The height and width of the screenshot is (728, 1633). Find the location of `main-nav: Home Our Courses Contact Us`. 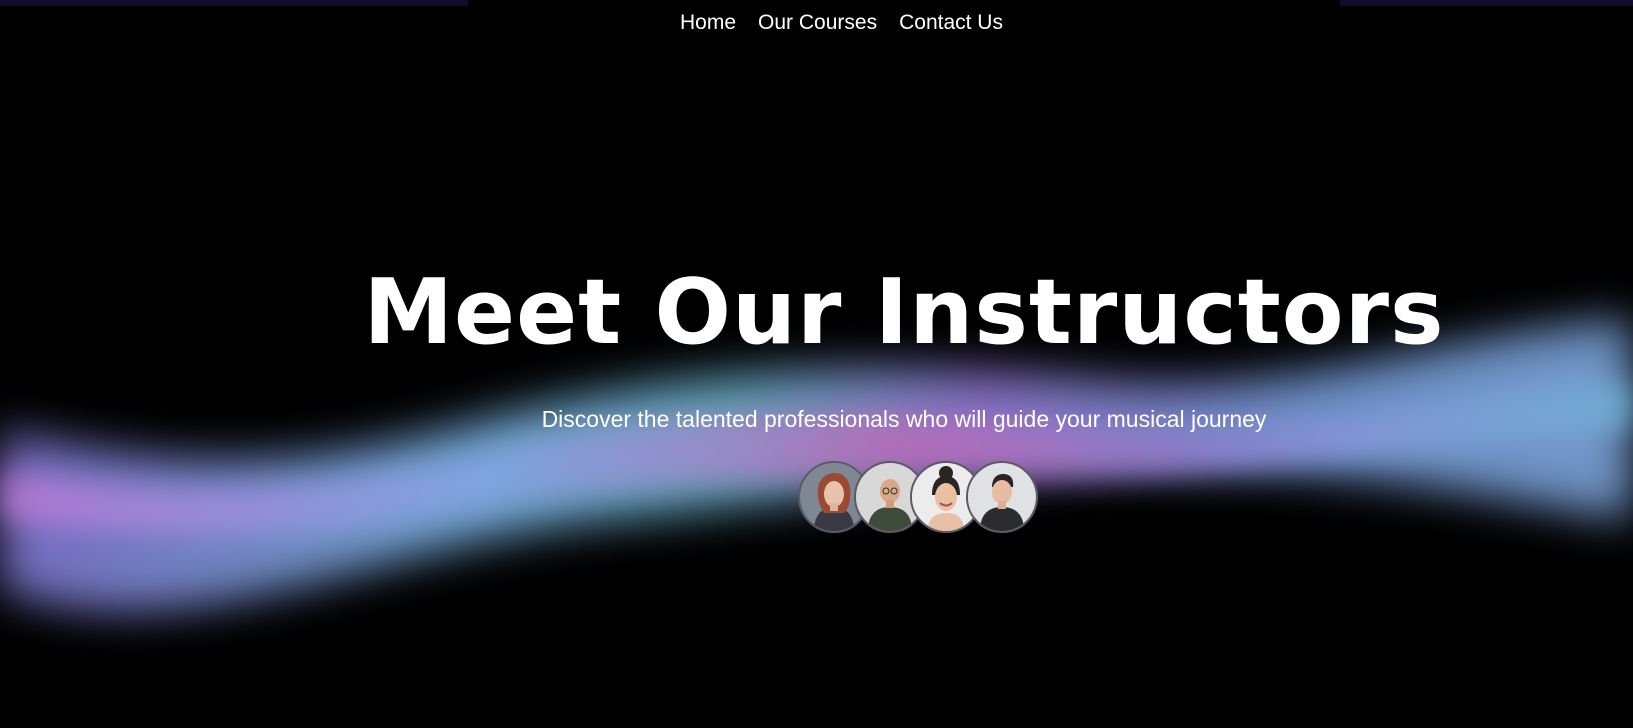

main-nav: Home Our Courses Contact Us is located at coordinates (816, 23).